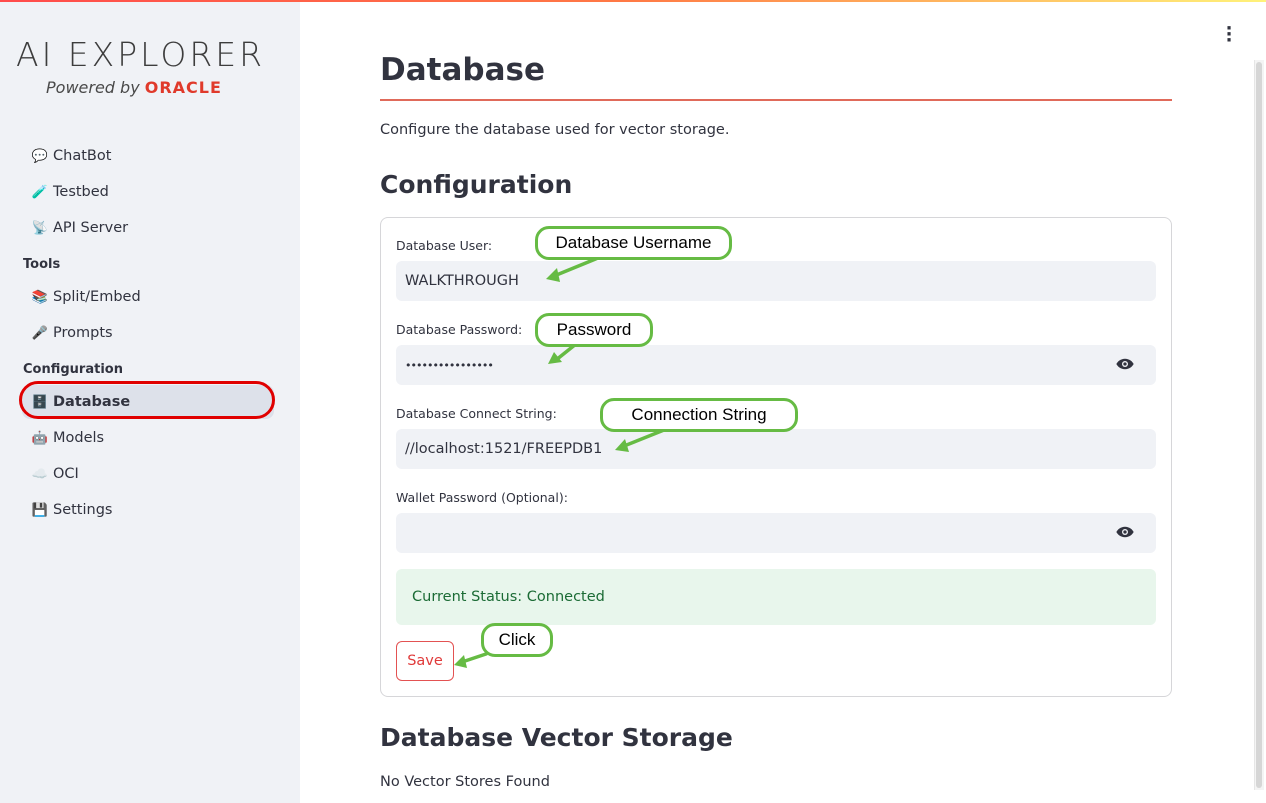 This screenshot has height=803, width=1266. I want to click on annotation-callout-password: Password, so click(594, 330).